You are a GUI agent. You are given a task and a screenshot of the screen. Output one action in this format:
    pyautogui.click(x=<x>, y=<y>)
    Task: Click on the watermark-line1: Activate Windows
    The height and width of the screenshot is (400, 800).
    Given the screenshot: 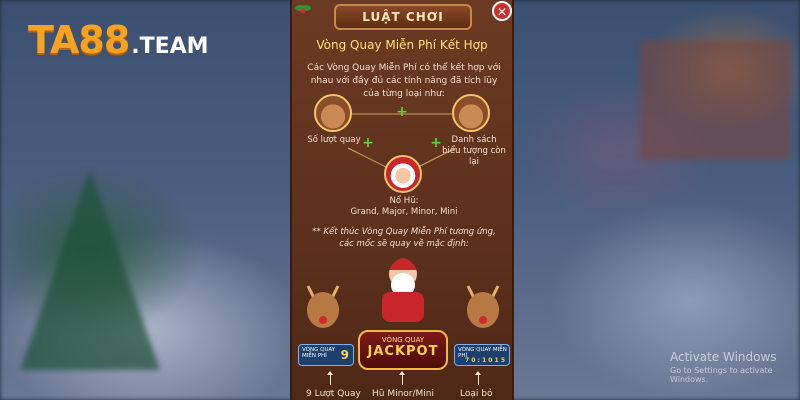 What is the action you would take?
    pyautogui.click(x=723, y=357)
    